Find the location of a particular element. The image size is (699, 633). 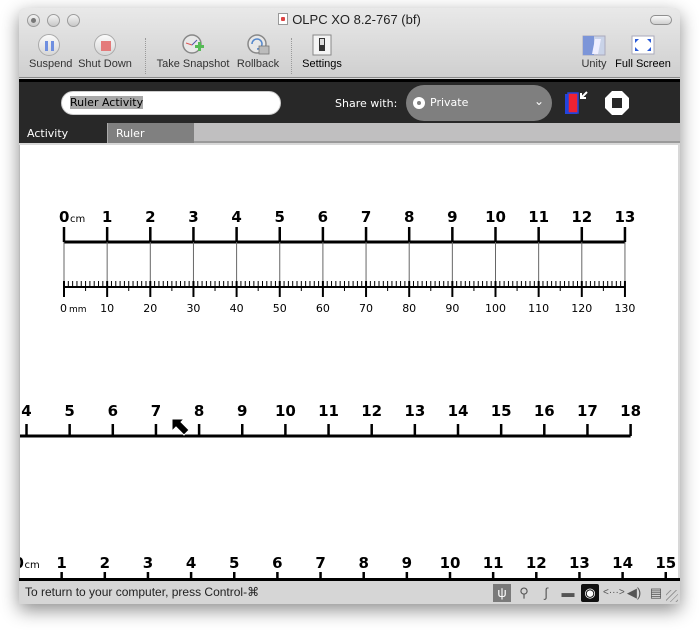

share-label: Share with: is located at coordinates (366, 103).